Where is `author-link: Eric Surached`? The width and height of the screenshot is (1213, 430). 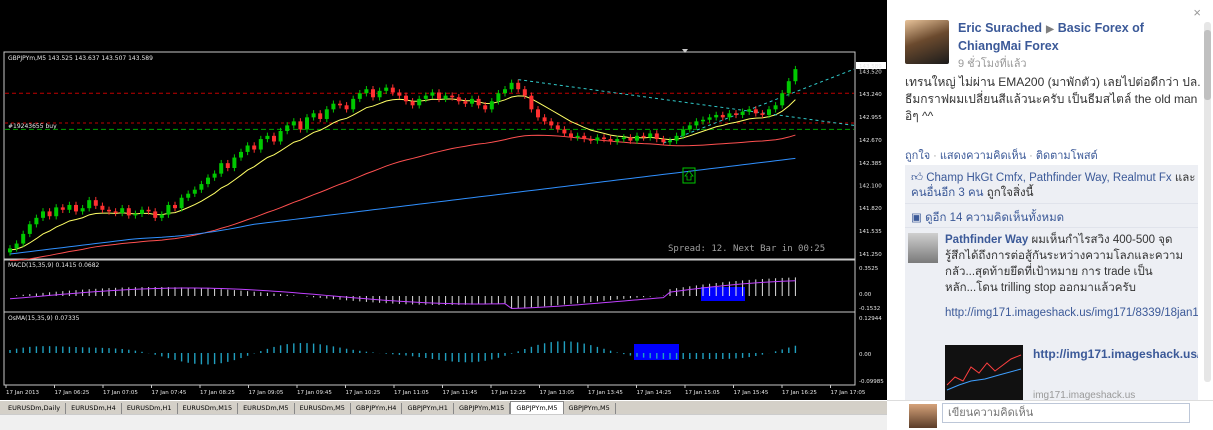 author-link: Eric Surached is located at coordinates (1000, 28).